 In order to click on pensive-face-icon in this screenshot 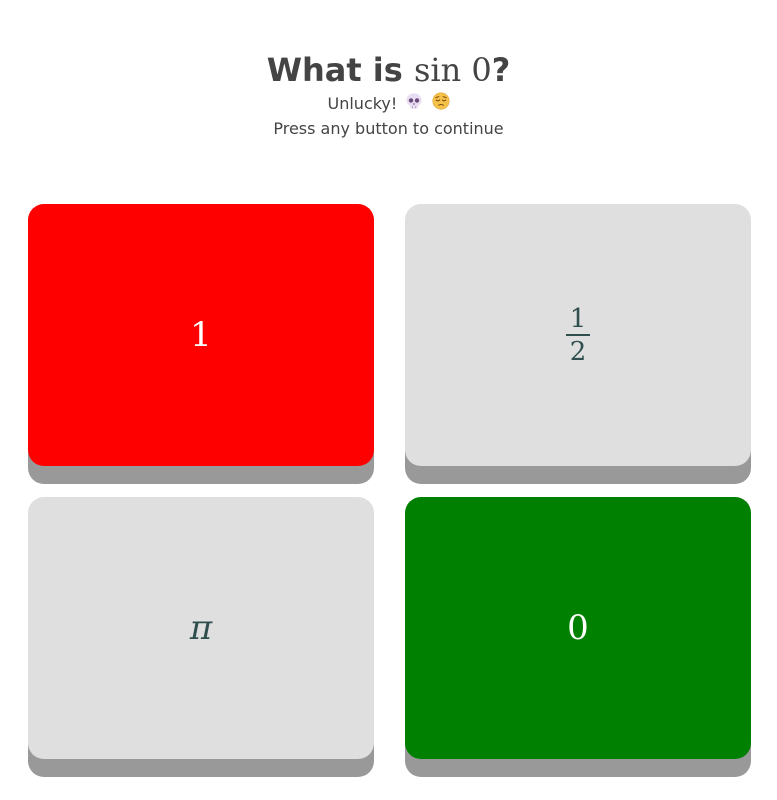, I will do `click(441, 104)`.